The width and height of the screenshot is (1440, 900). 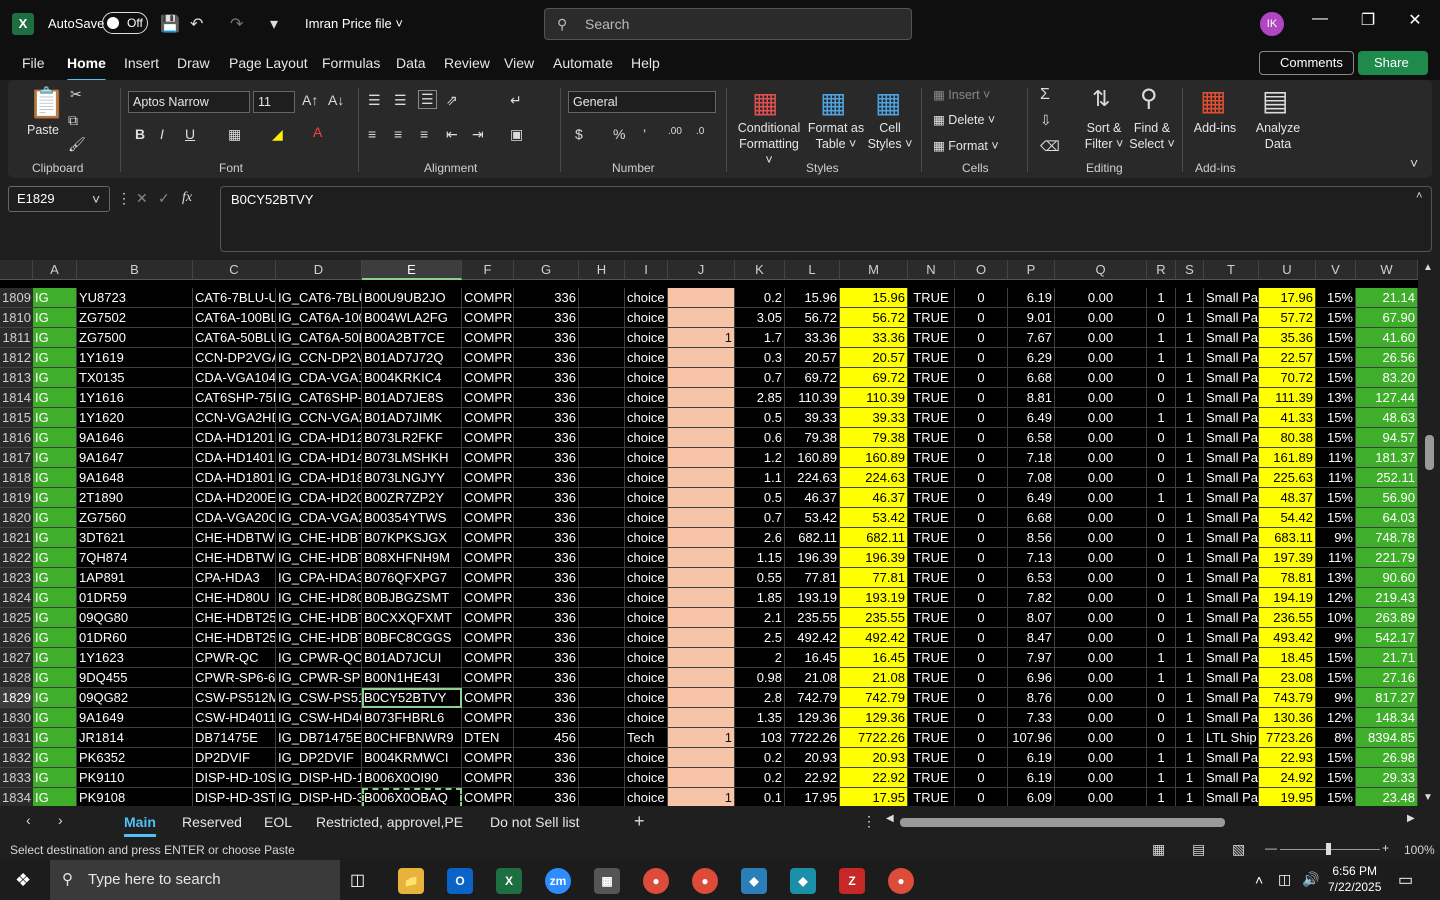 I want to click on cell-p1810: 9.01, so click(x=1031, y=318).